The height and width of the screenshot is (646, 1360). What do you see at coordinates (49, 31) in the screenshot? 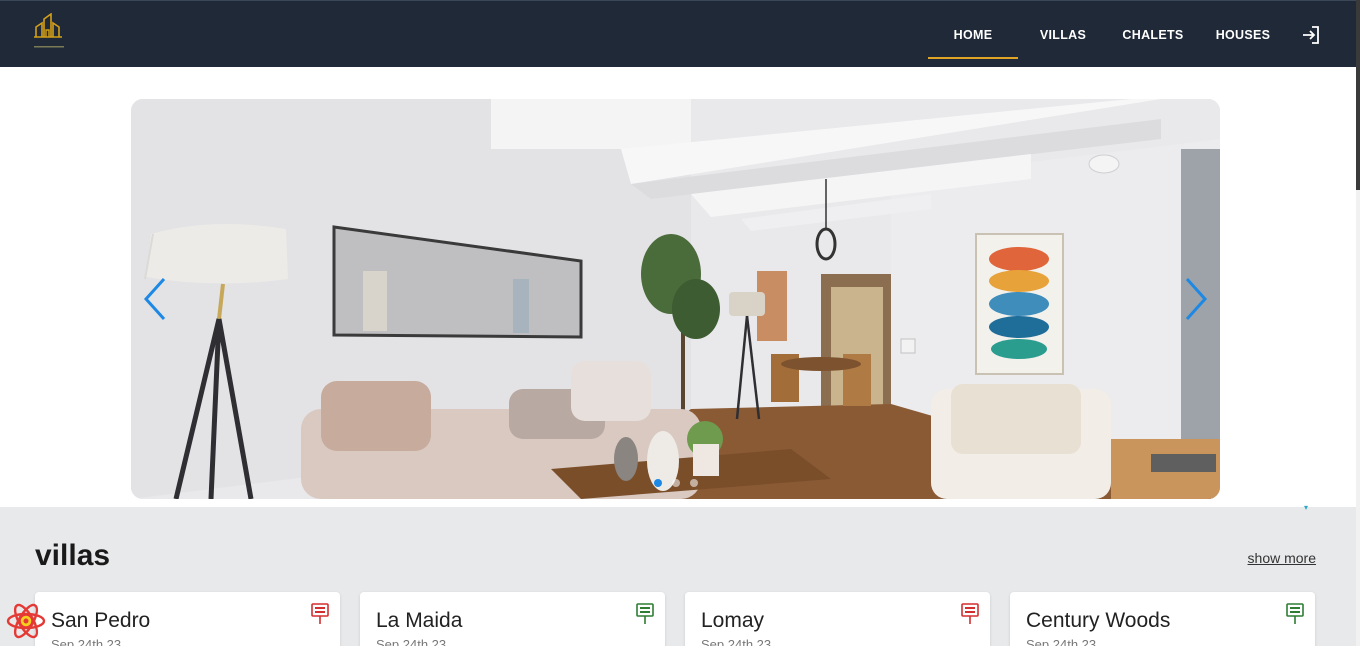
I see `building-logo-icon` at bounding box center [49, 31].